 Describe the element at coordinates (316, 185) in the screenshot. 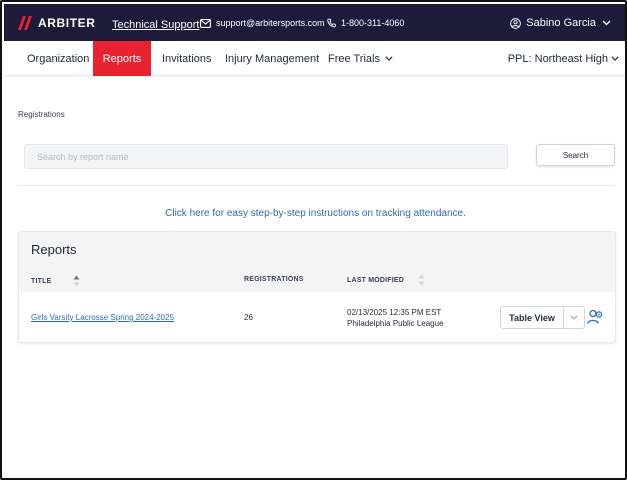

I see `divider` at that location.